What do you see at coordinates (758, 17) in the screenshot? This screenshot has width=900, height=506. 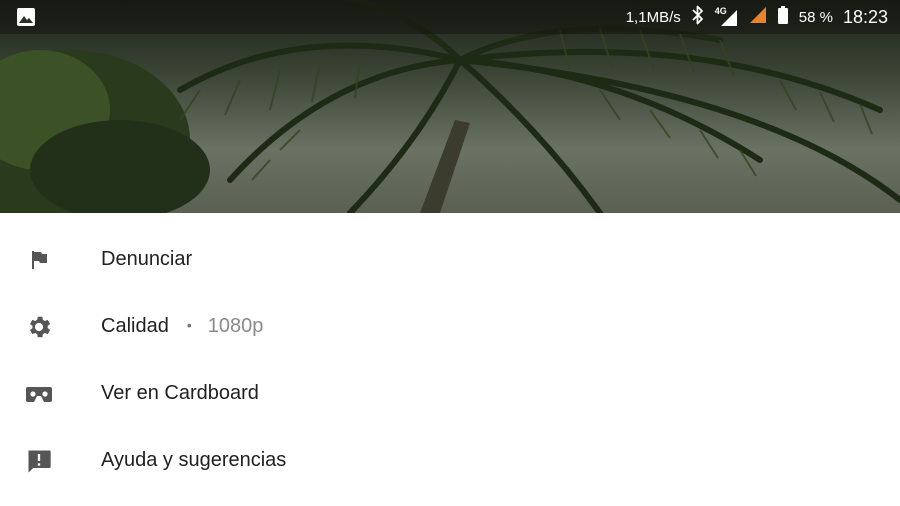 I see `signal-icon` at bounding box center [758, 17].